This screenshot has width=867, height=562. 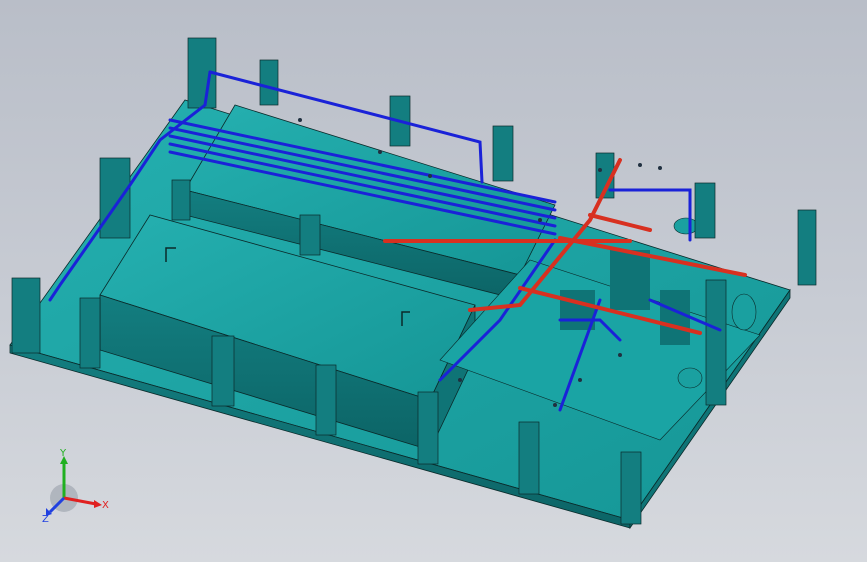 What do you see at coordinates (105, 505) in the screenshot?
I see `x-axis-label: X` at bounding box center [105, 505].